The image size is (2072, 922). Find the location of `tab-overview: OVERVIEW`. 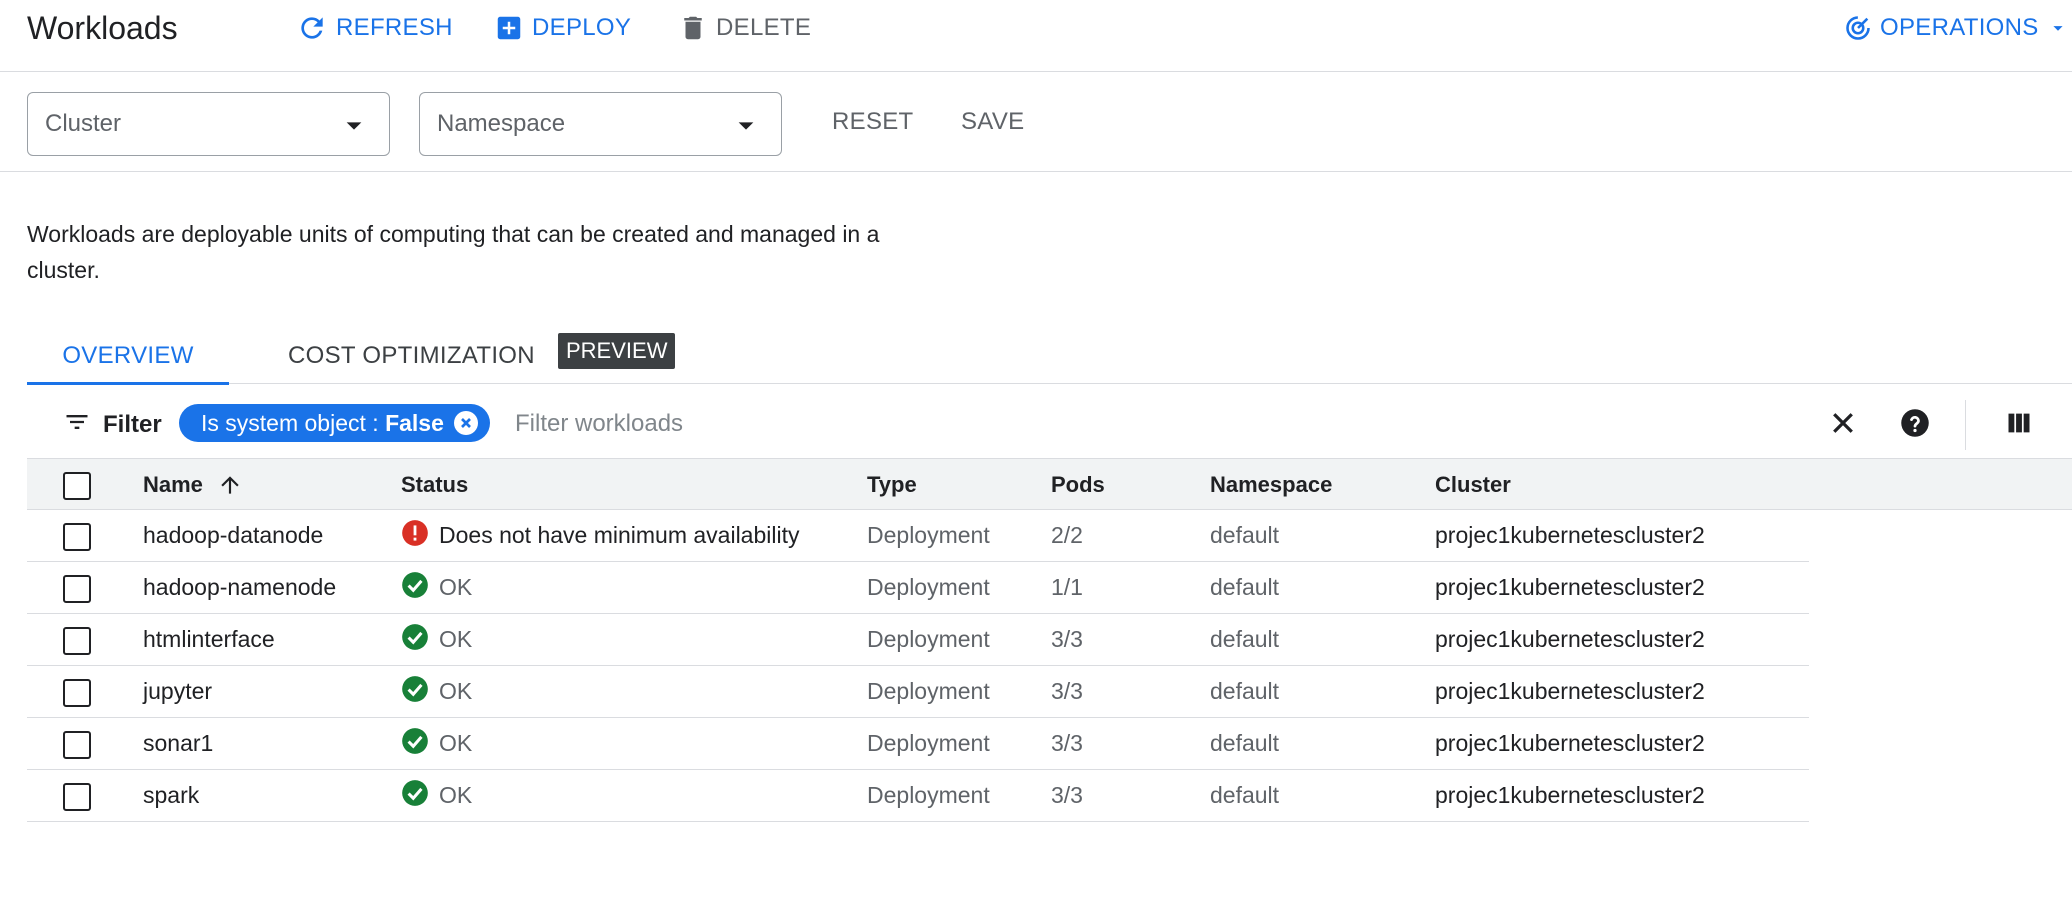

tab-overview: OVERVIEW is located at coordinates (128, 356).